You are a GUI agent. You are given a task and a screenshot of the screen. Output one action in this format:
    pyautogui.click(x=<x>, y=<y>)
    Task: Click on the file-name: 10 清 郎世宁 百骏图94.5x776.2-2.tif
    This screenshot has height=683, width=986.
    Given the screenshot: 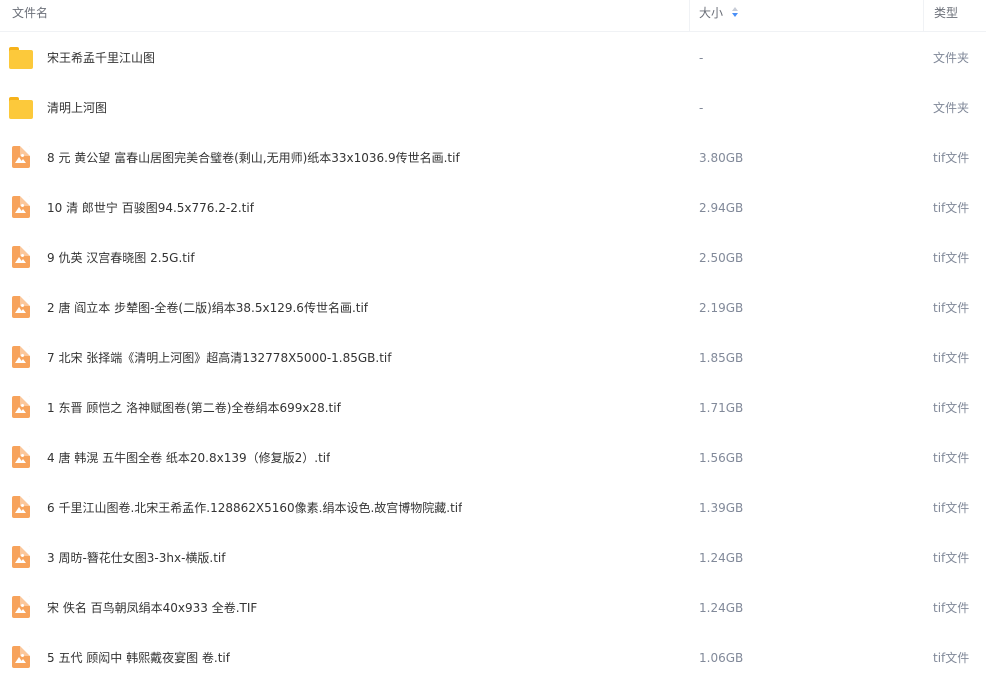 What is the action you would take?
    pyautogui.click(x=150, y=208)
    